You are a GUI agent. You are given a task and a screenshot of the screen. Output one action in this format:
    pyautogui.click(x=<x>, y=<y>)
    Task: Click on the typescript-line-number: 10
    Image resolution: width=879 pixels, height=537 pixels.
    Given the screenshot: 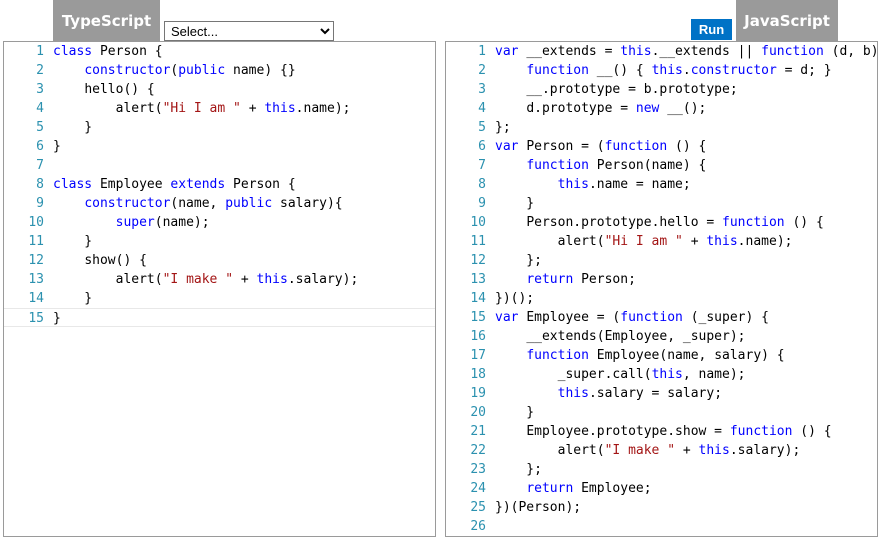 What is the action you would take?
    pyautogui.click(x=36, y=222)
    